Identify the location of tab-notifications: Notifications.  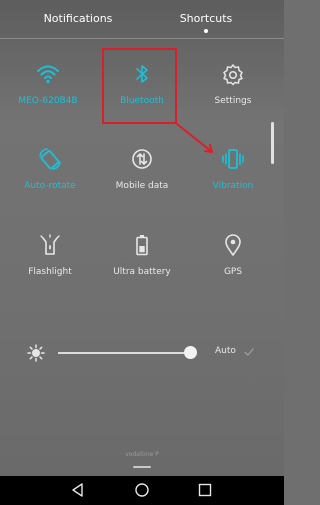
(78, 18).